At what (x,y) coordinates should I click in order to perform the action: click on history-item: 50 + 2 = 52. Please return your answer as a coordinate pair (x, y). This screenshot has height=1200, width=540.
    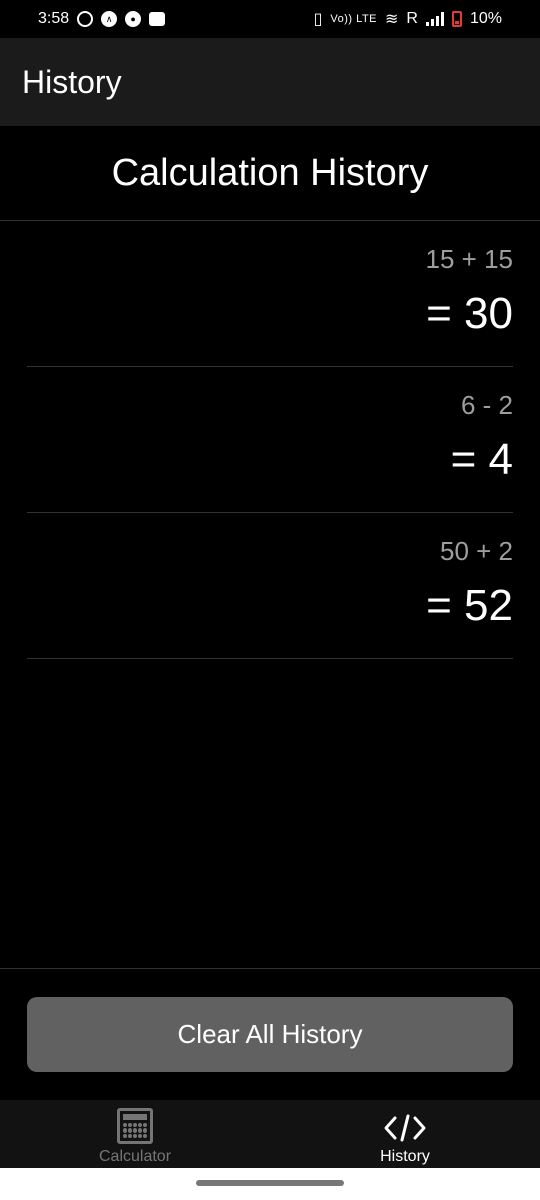
    Looking at the image, I should click on (270, 586).